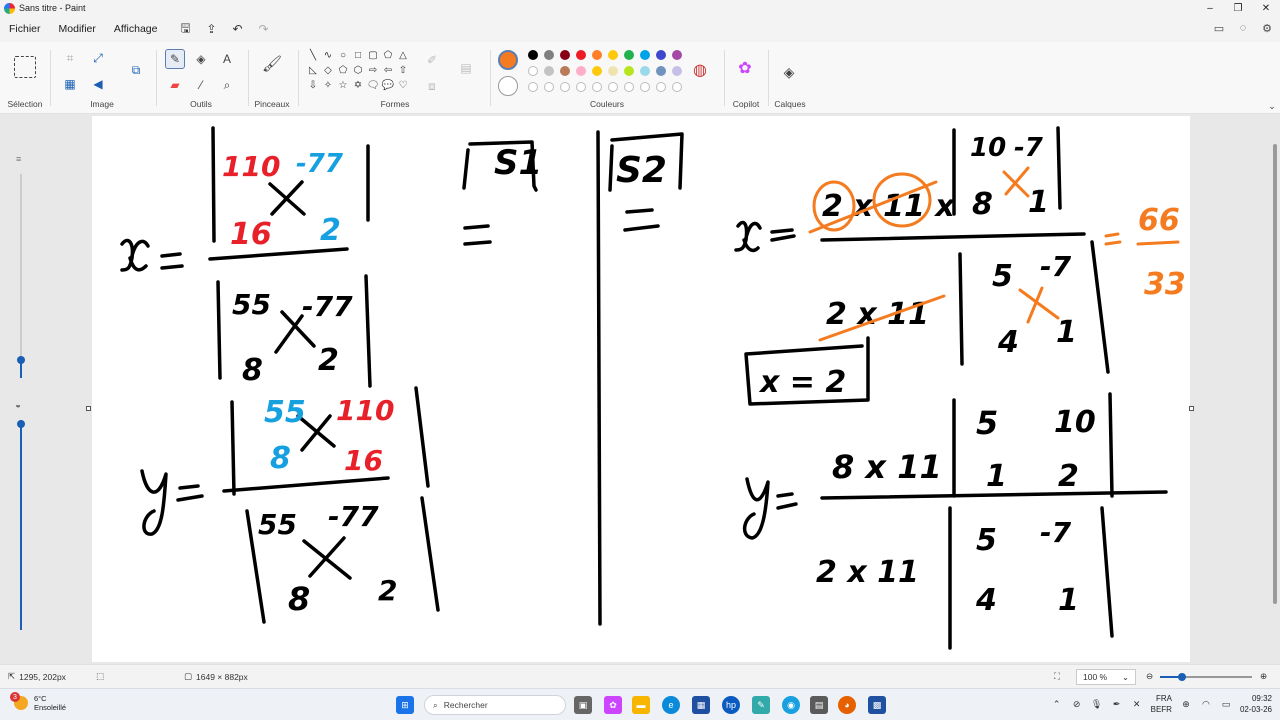  I want to click on redo-icon: ↷, so click(263, 29).